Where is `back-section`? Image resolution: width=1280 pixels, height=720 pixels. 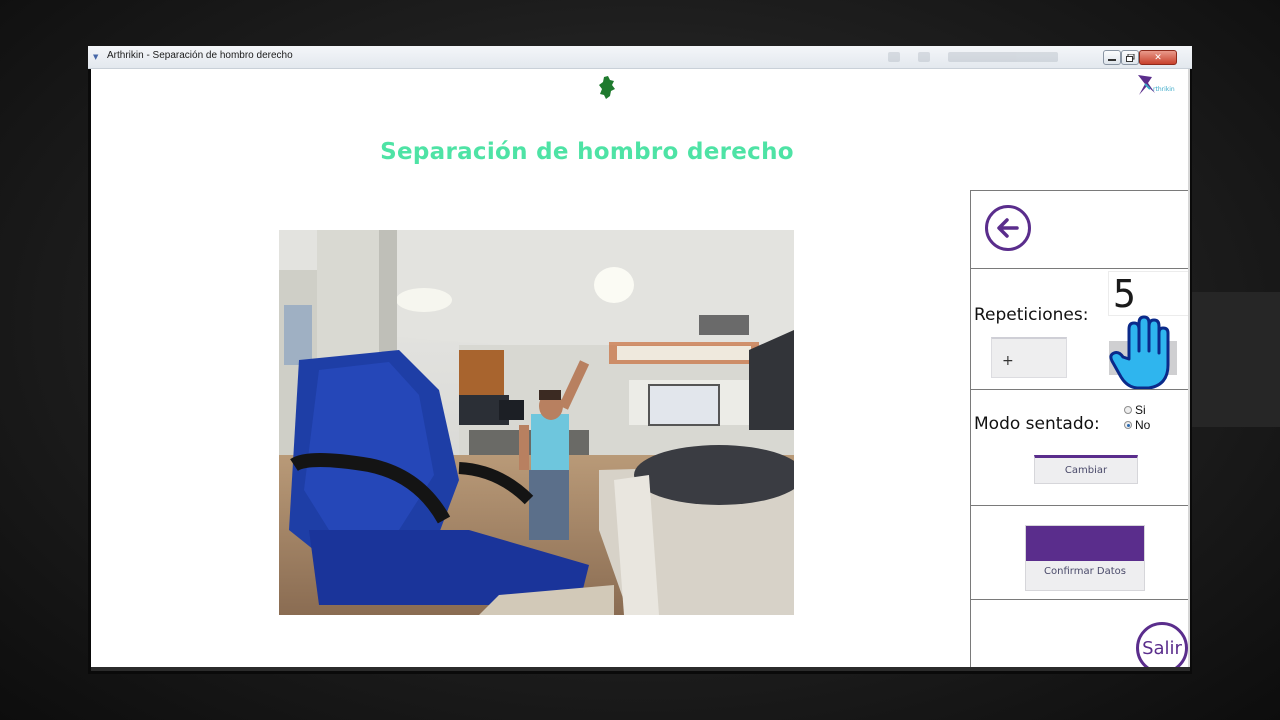 back-section is located at coordinates (1080, 229).